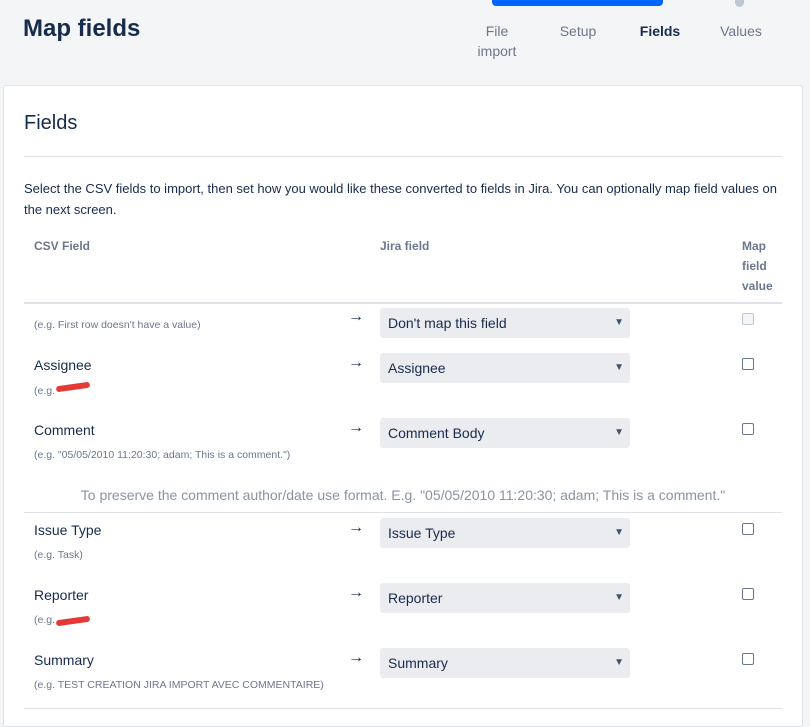 This screenshot has height=727, width=810. I want to click on csv-field-name: Reporter, so click(61, 595).